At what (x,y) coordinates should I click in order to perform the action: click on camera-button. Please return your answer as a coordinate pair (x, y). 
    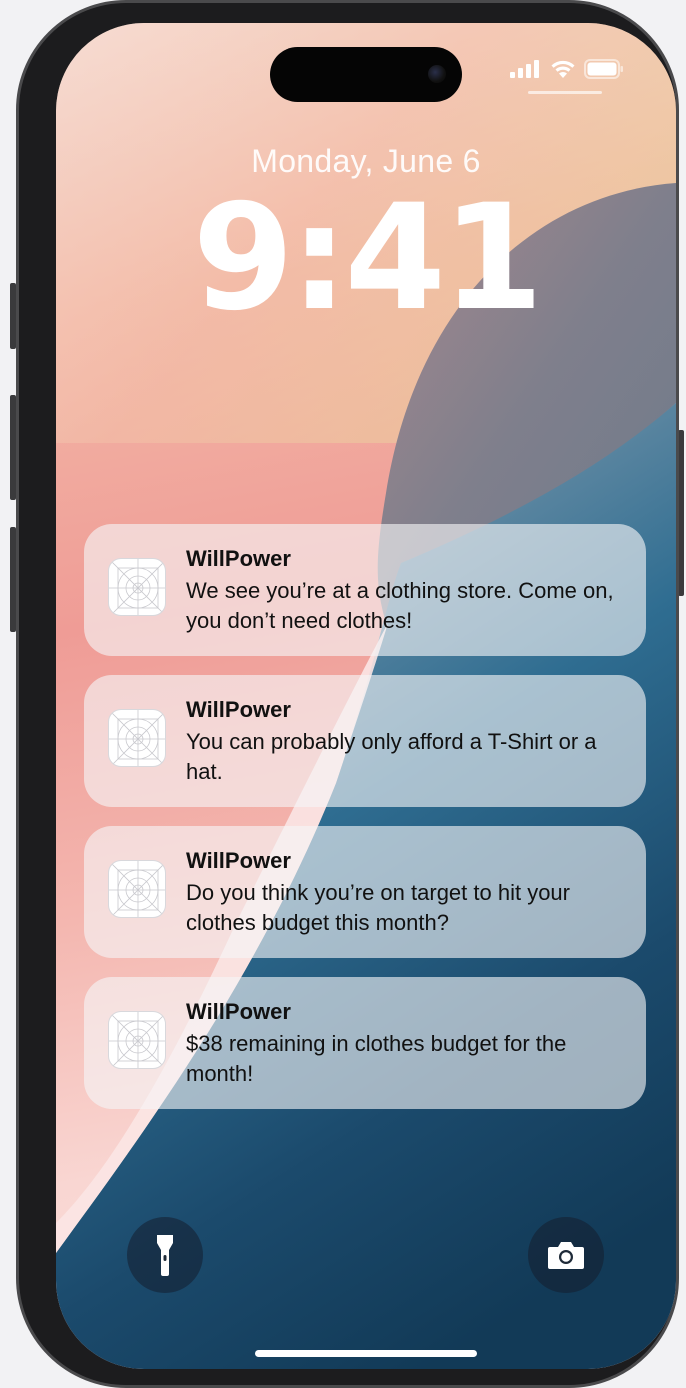
    Looking at the image, I should click on (566, 1255).